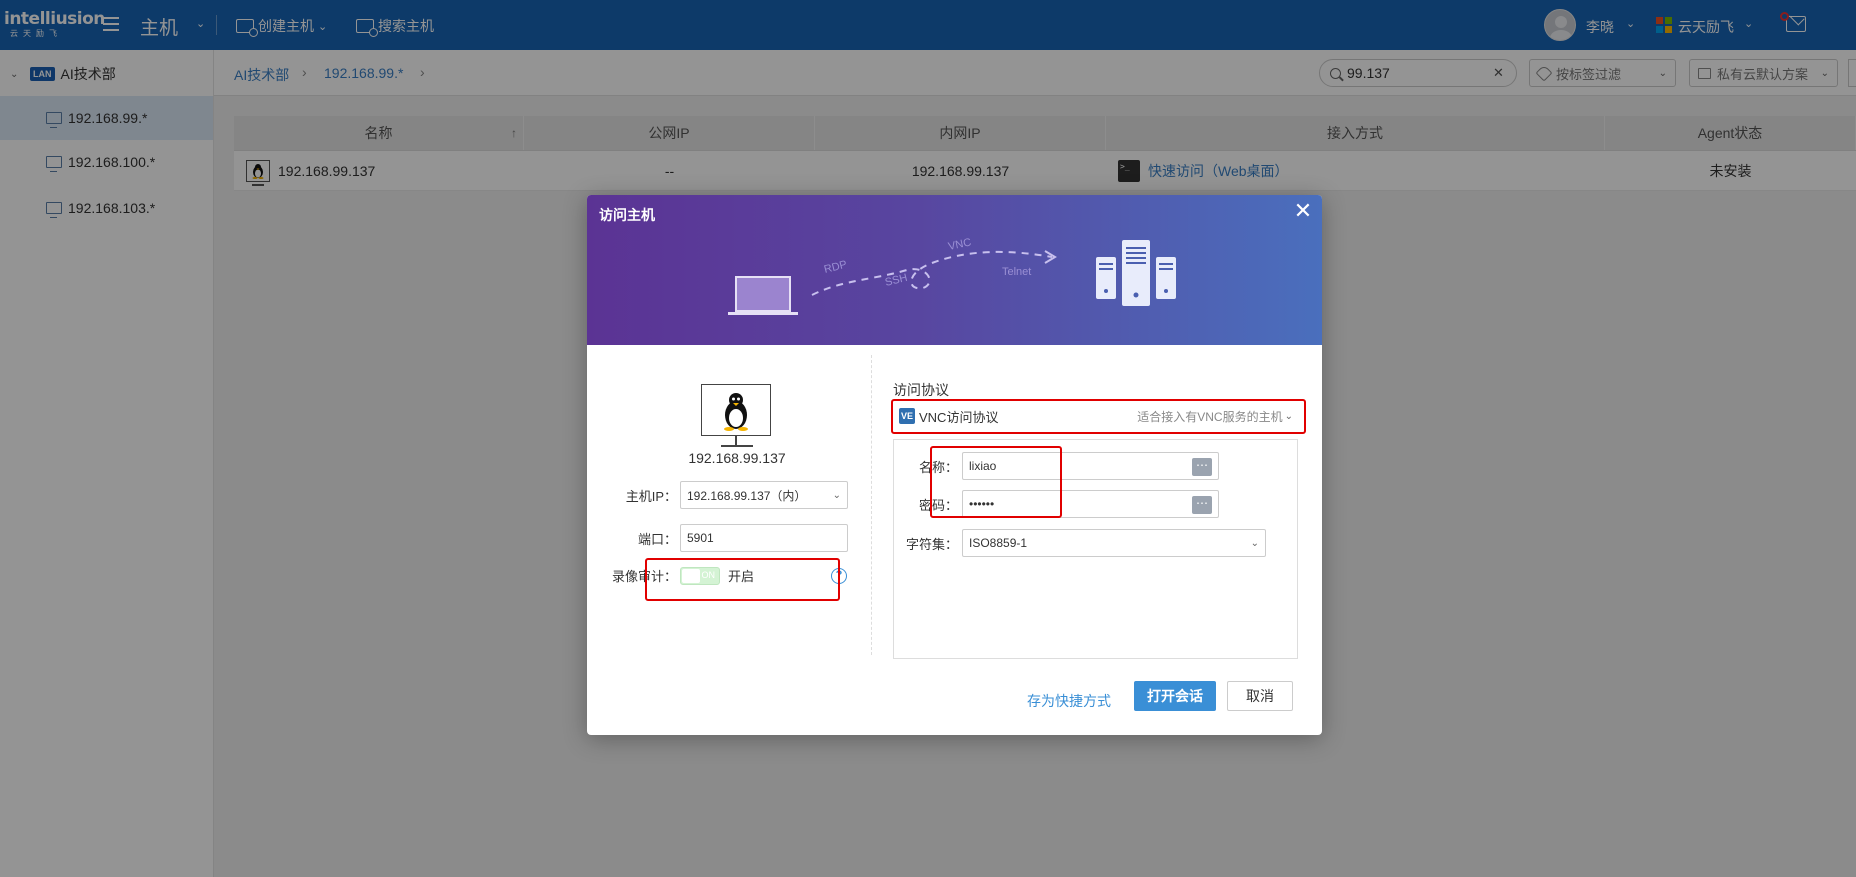  I want to click on password-row: 密码： •••••• ⋯, so click(1056, 504).